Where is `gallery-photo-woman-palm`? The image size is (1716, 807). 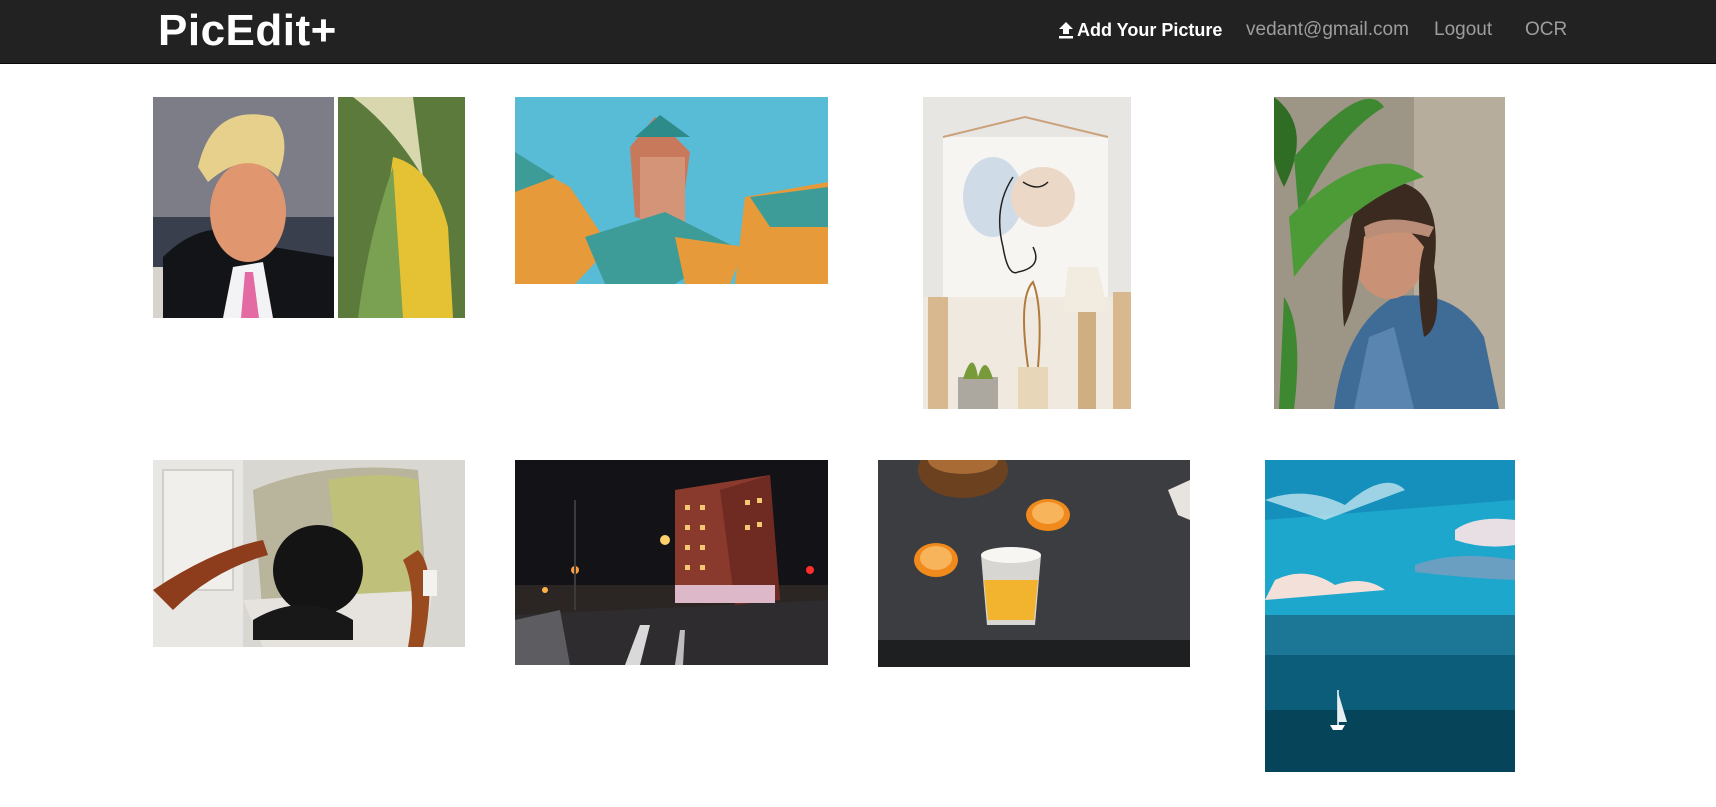
gallery-photo-woman-palm is located at coordinates (1389, 253).